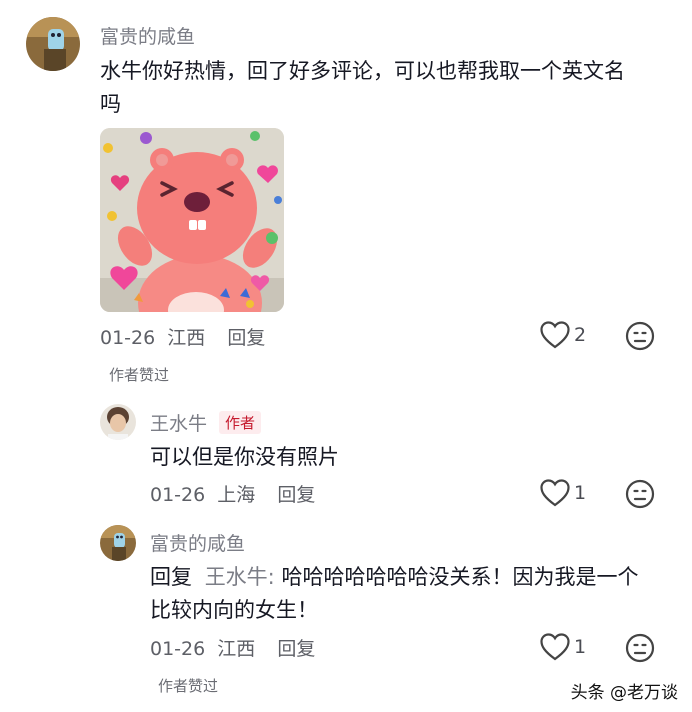 The width and height of the screenshot is (692, 712). Describe the element at coordinates (178, 495) in the screenshot. I see `reply-1-date: 01-26` at that location.